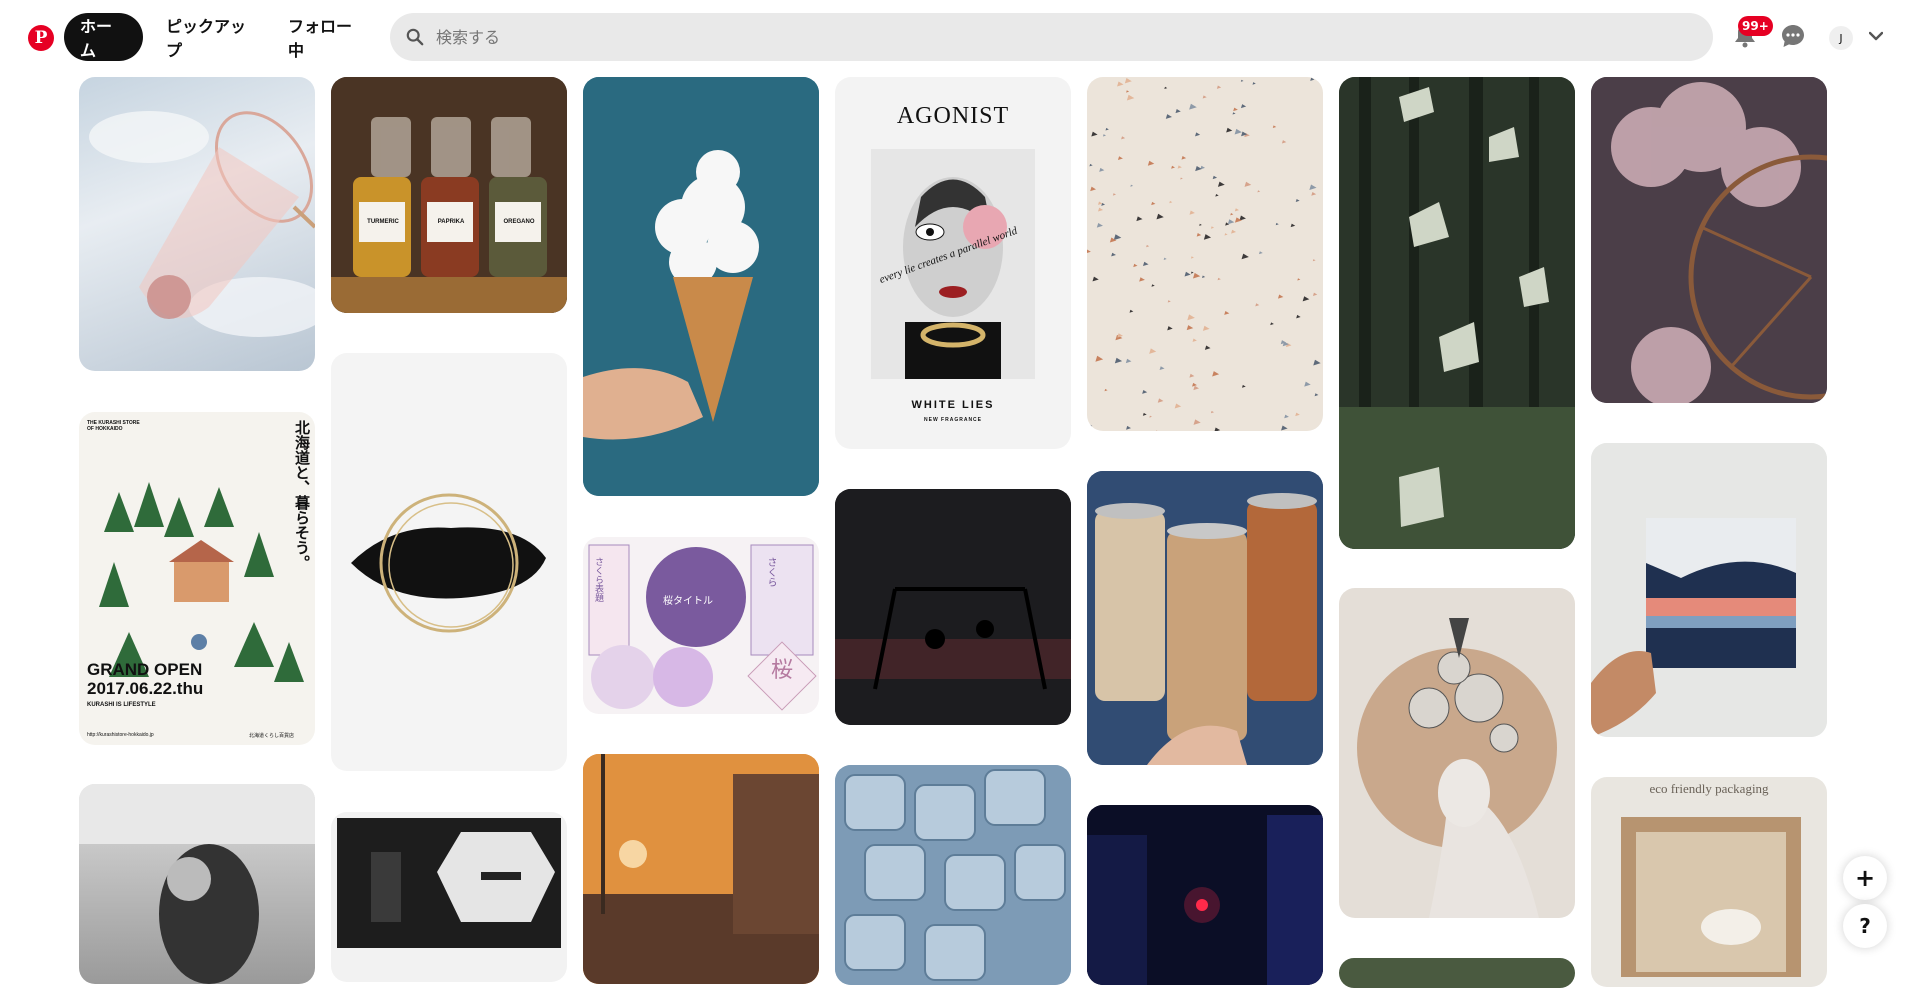 This screenshot has height=988, width=1910. I want to click on agonist-portrait-image, so click(953, 264).